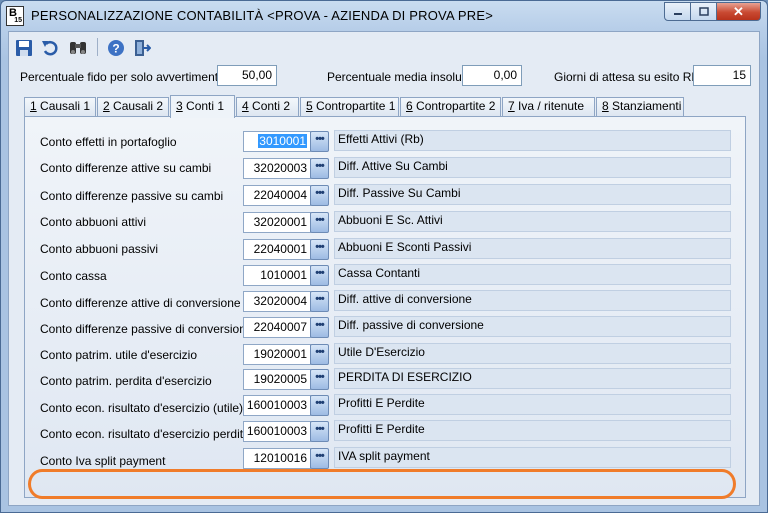  I want to click on tab-contropartite-2-key: 6, so click(409, 106).